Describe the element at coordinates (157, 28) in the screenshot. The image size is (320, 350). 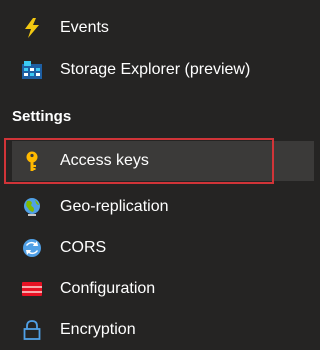
I see `nav-item-events: Events` at that location.